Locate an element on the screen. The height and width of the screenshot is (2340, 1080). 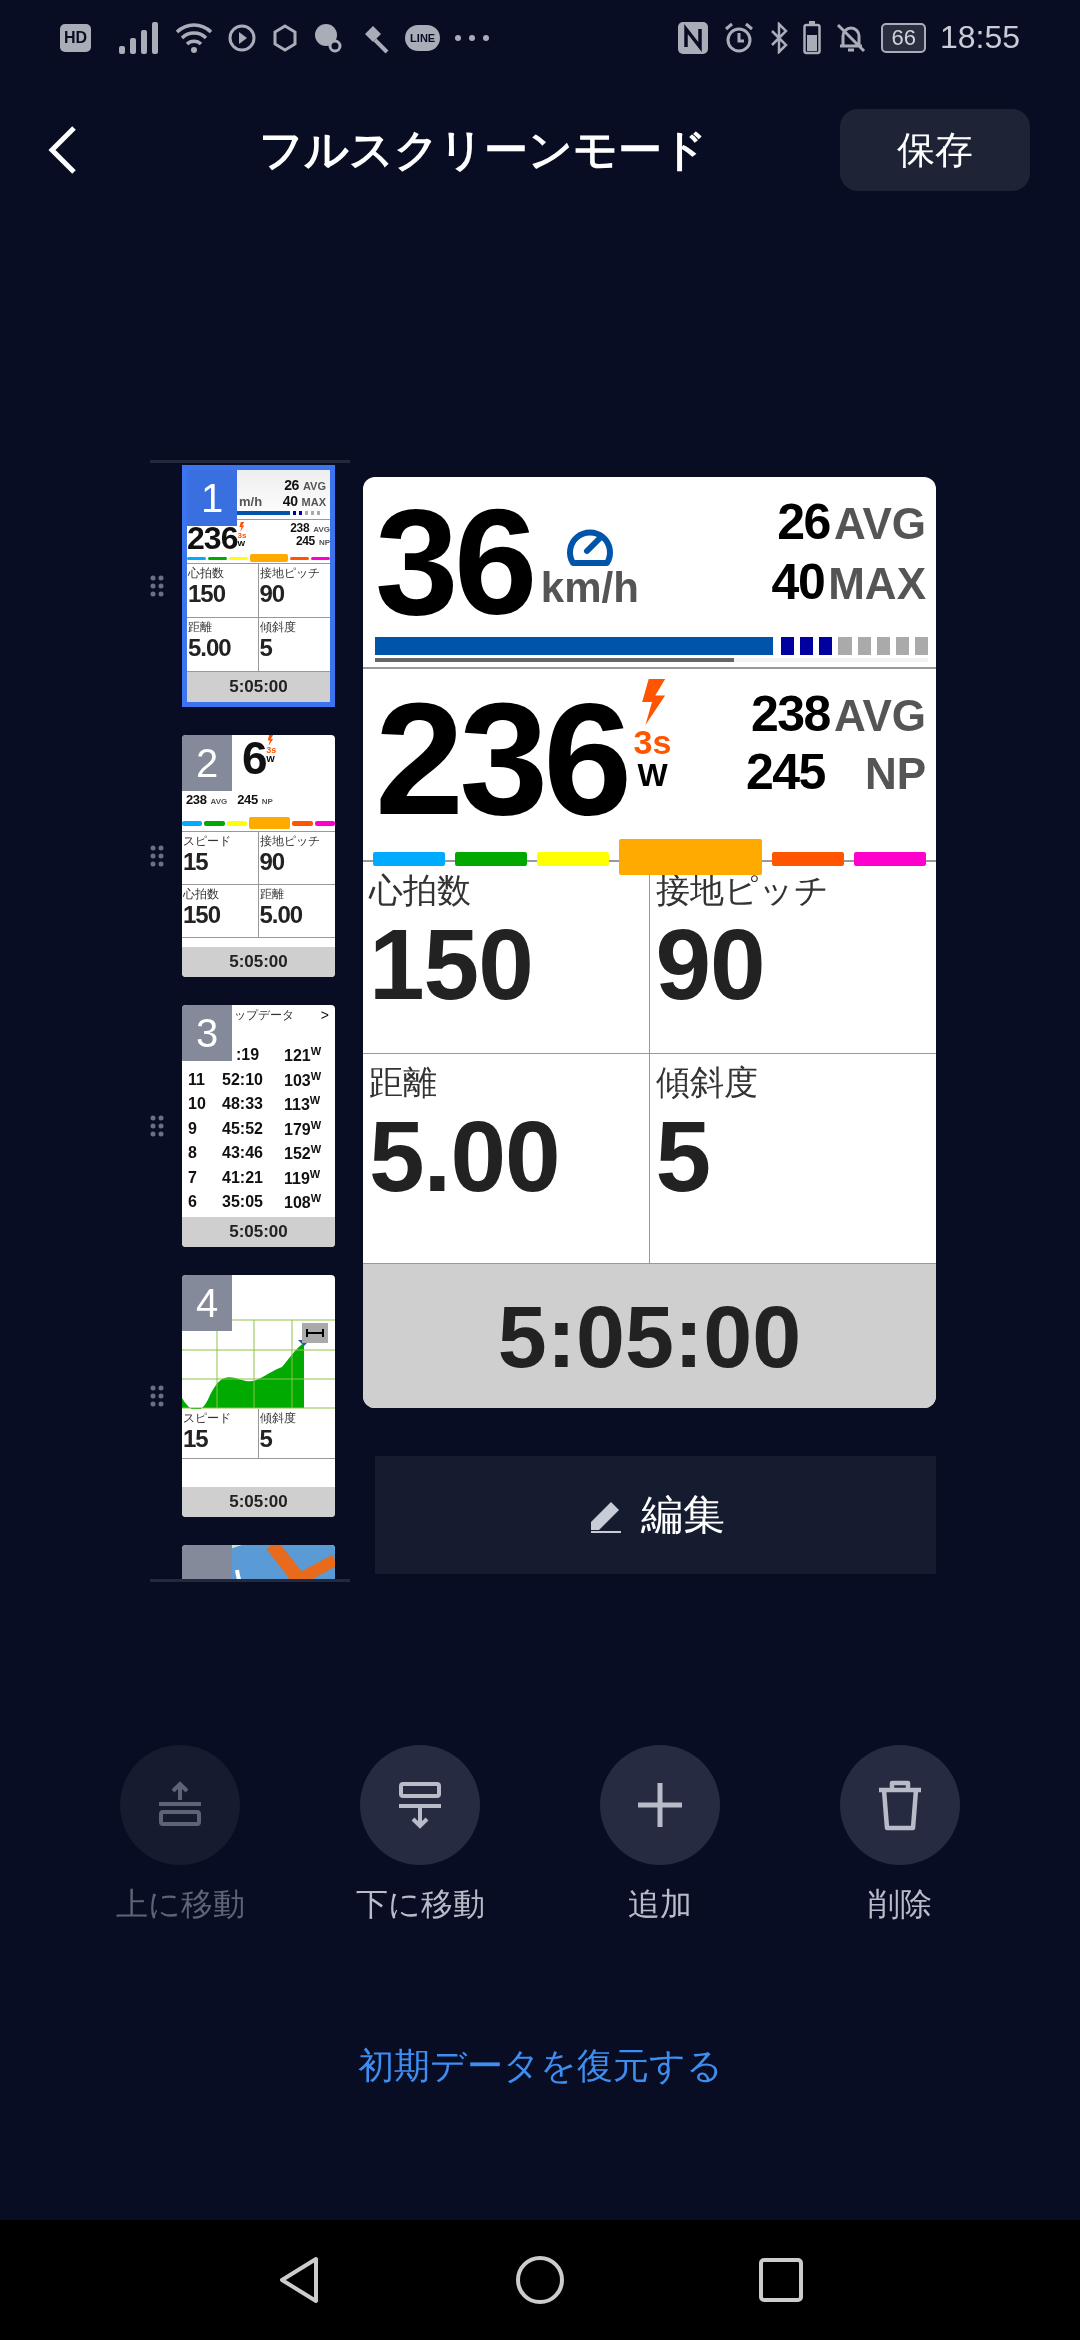
lap-number: 9 is located at coordinates (193, 1128).